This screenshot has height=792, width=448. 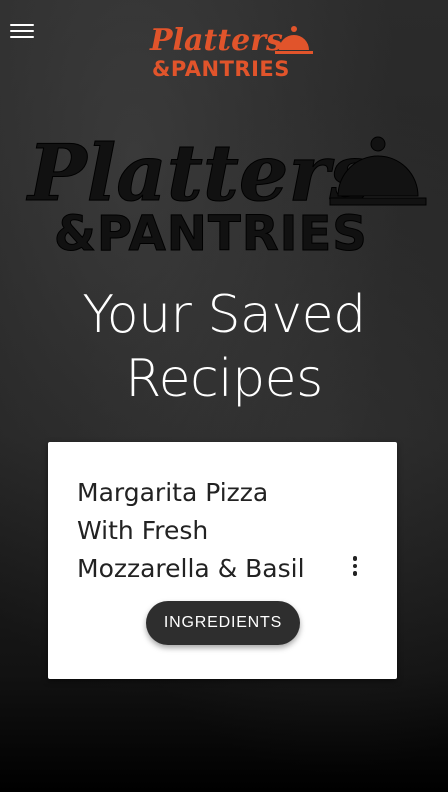 What do you see at coordinates (223, 623) in the screenshot?
I see `ingredients-button: INGREDIENTS` at bounding box center [223, 623].